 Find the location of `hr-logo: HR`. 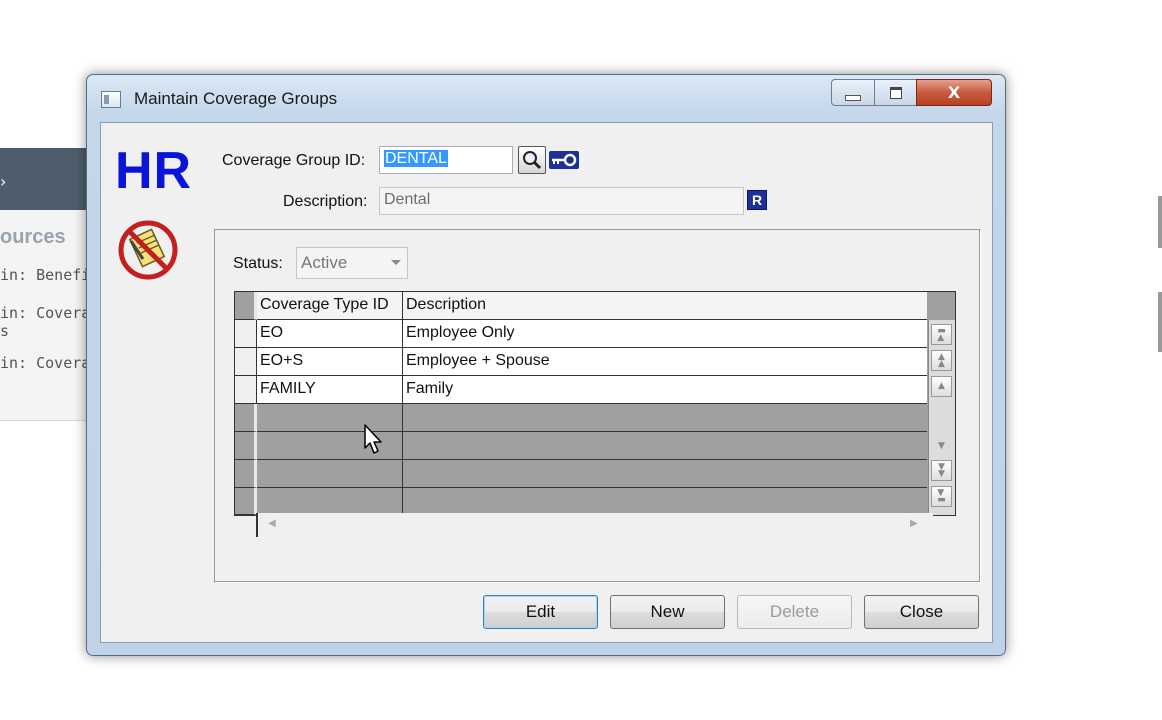

hr-logo: HR is located at coordinates (154, 171).